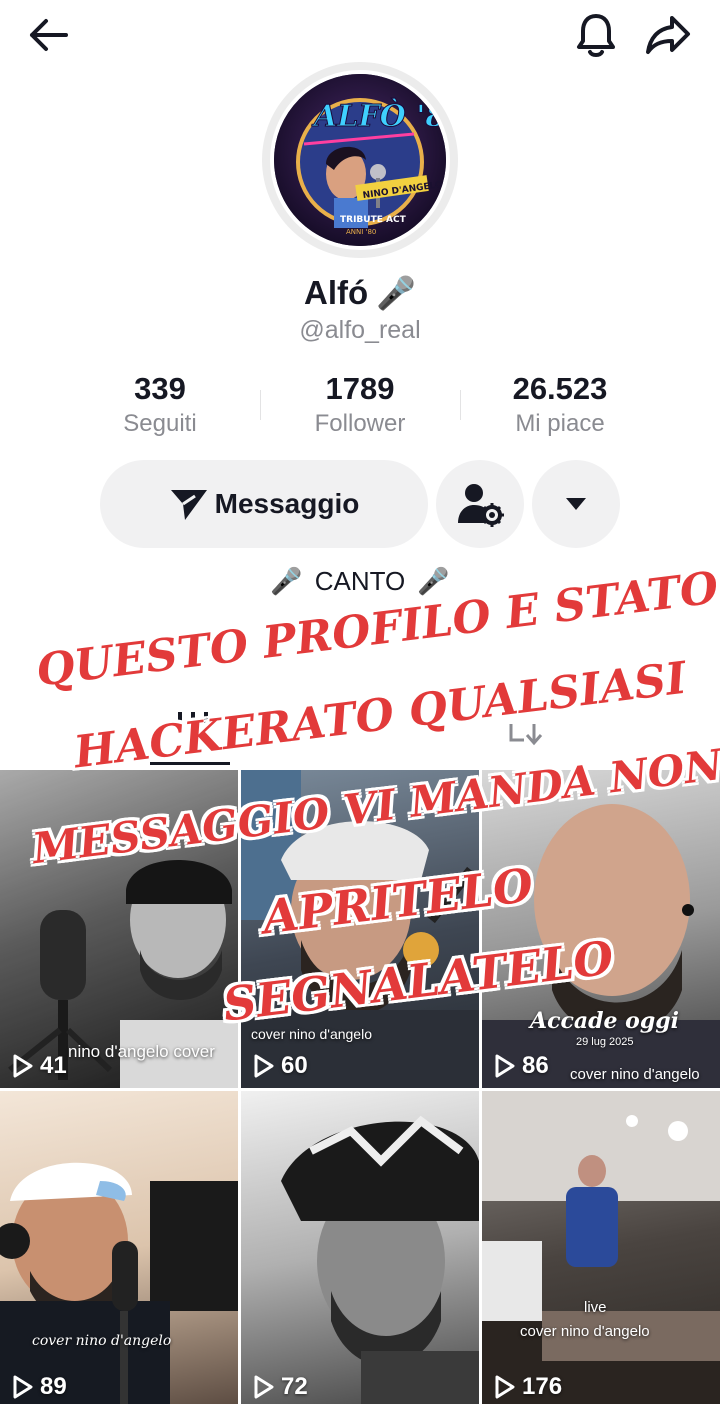 This screenshot has height=1404, width=720. I want to click on top-bar, so click(360, 35).